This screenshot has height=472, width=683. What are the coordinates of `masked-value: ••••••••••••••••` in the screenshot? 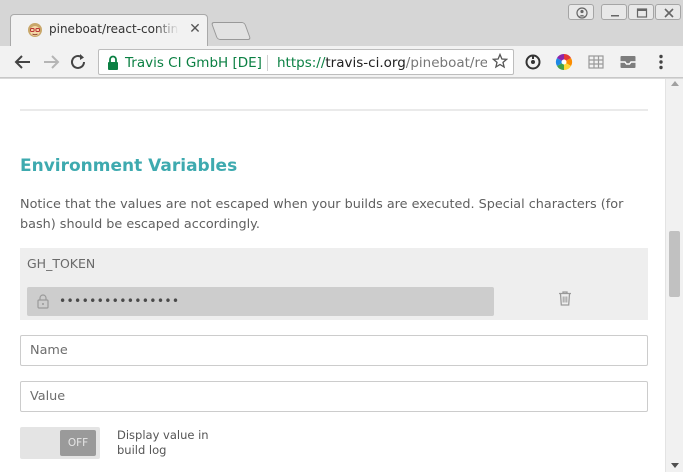 It's located at (119, 301).